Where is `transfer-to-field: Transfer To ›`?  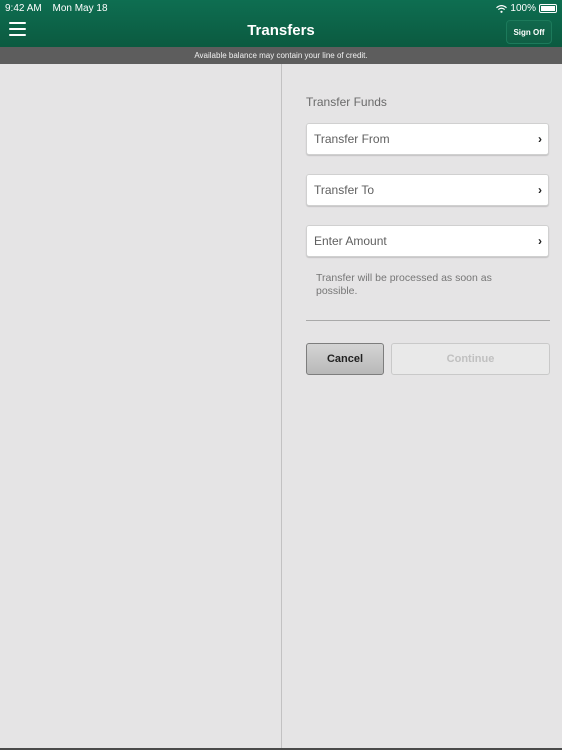
transfer-to-field: Transfer To › is located at coordinates (427, 190).